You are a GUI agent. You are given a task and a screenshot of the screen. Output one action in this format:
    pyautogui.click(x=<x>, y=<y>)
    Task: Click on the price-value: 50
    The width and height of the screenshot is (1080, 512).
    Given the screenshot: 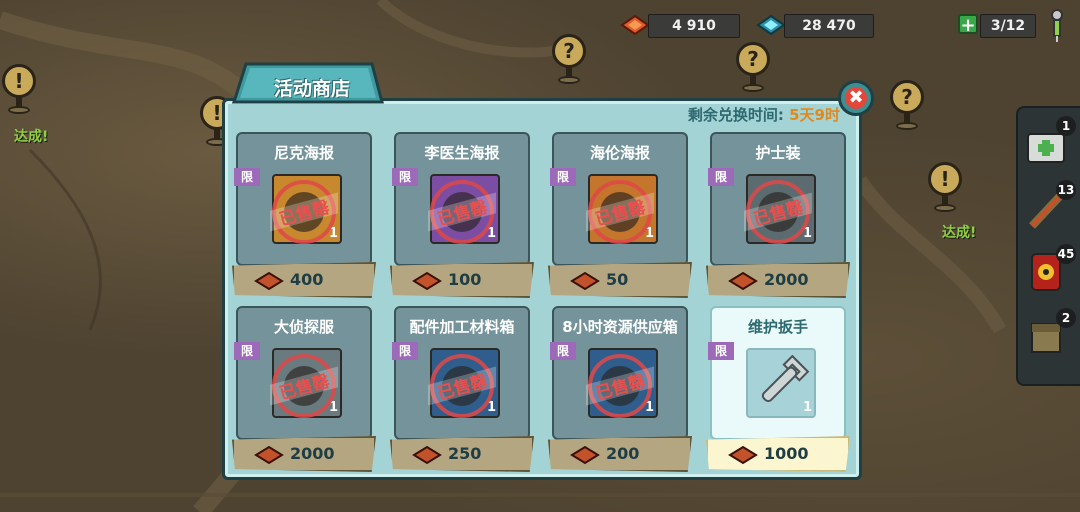 What is the action you would take?
    pyautogui.click(x=617, y=279)
    